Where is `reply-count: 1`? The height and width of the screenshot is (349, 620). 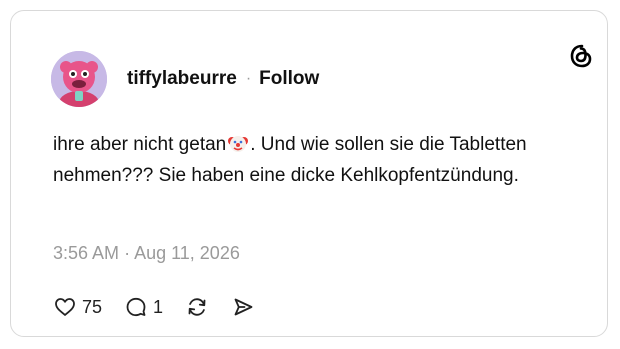
reply-count: 1 is located at coordinates (158, 306).